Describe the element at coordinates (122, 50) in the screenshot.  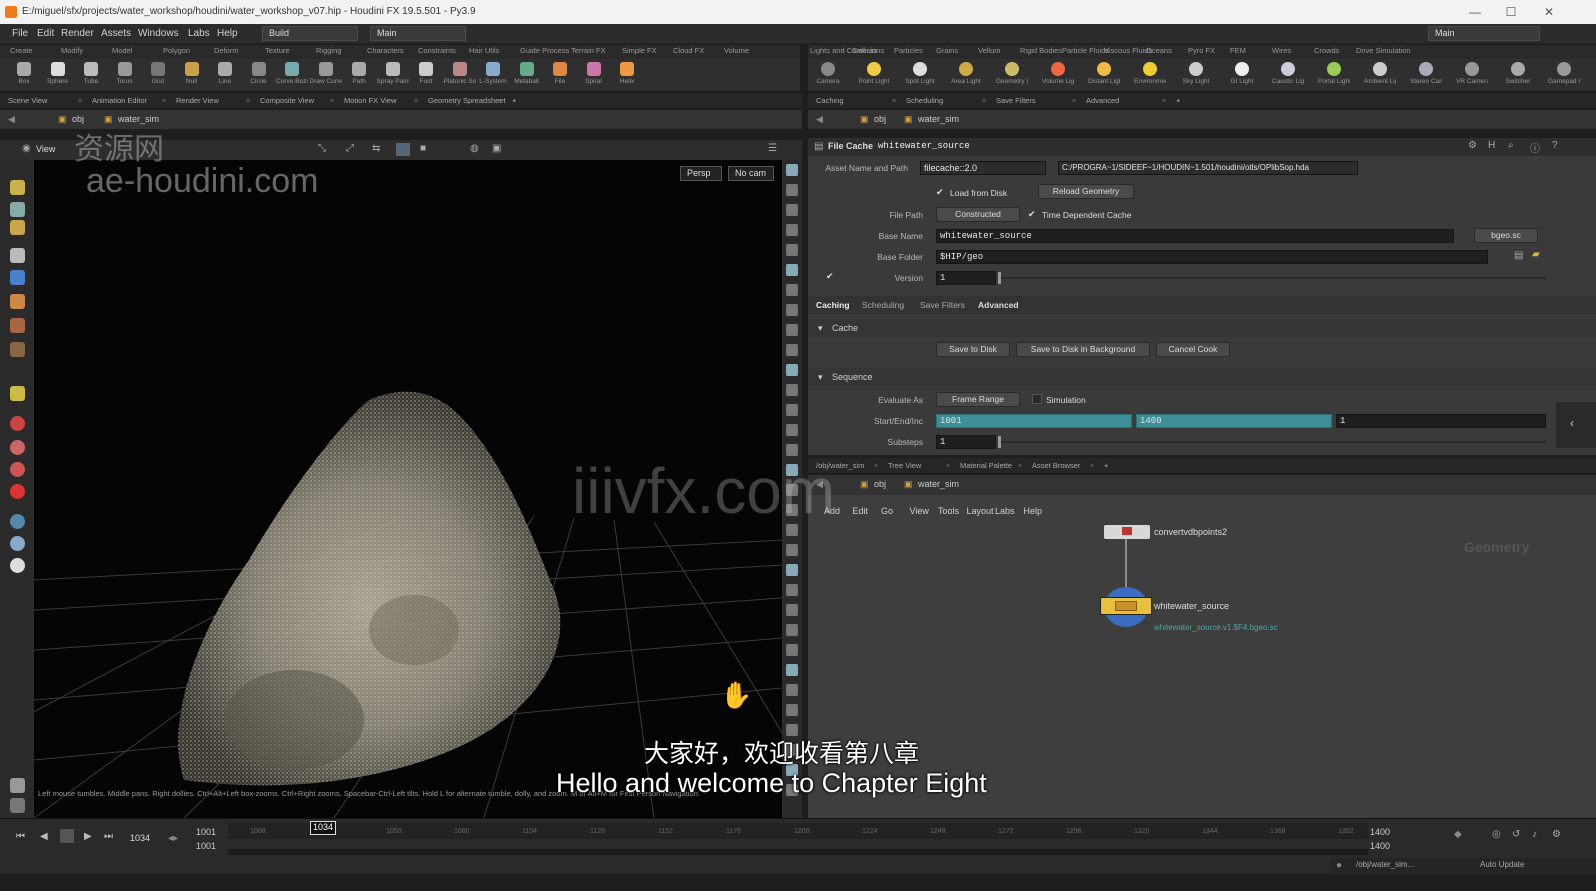
I see `shelf-tab-model: Model` at that location.